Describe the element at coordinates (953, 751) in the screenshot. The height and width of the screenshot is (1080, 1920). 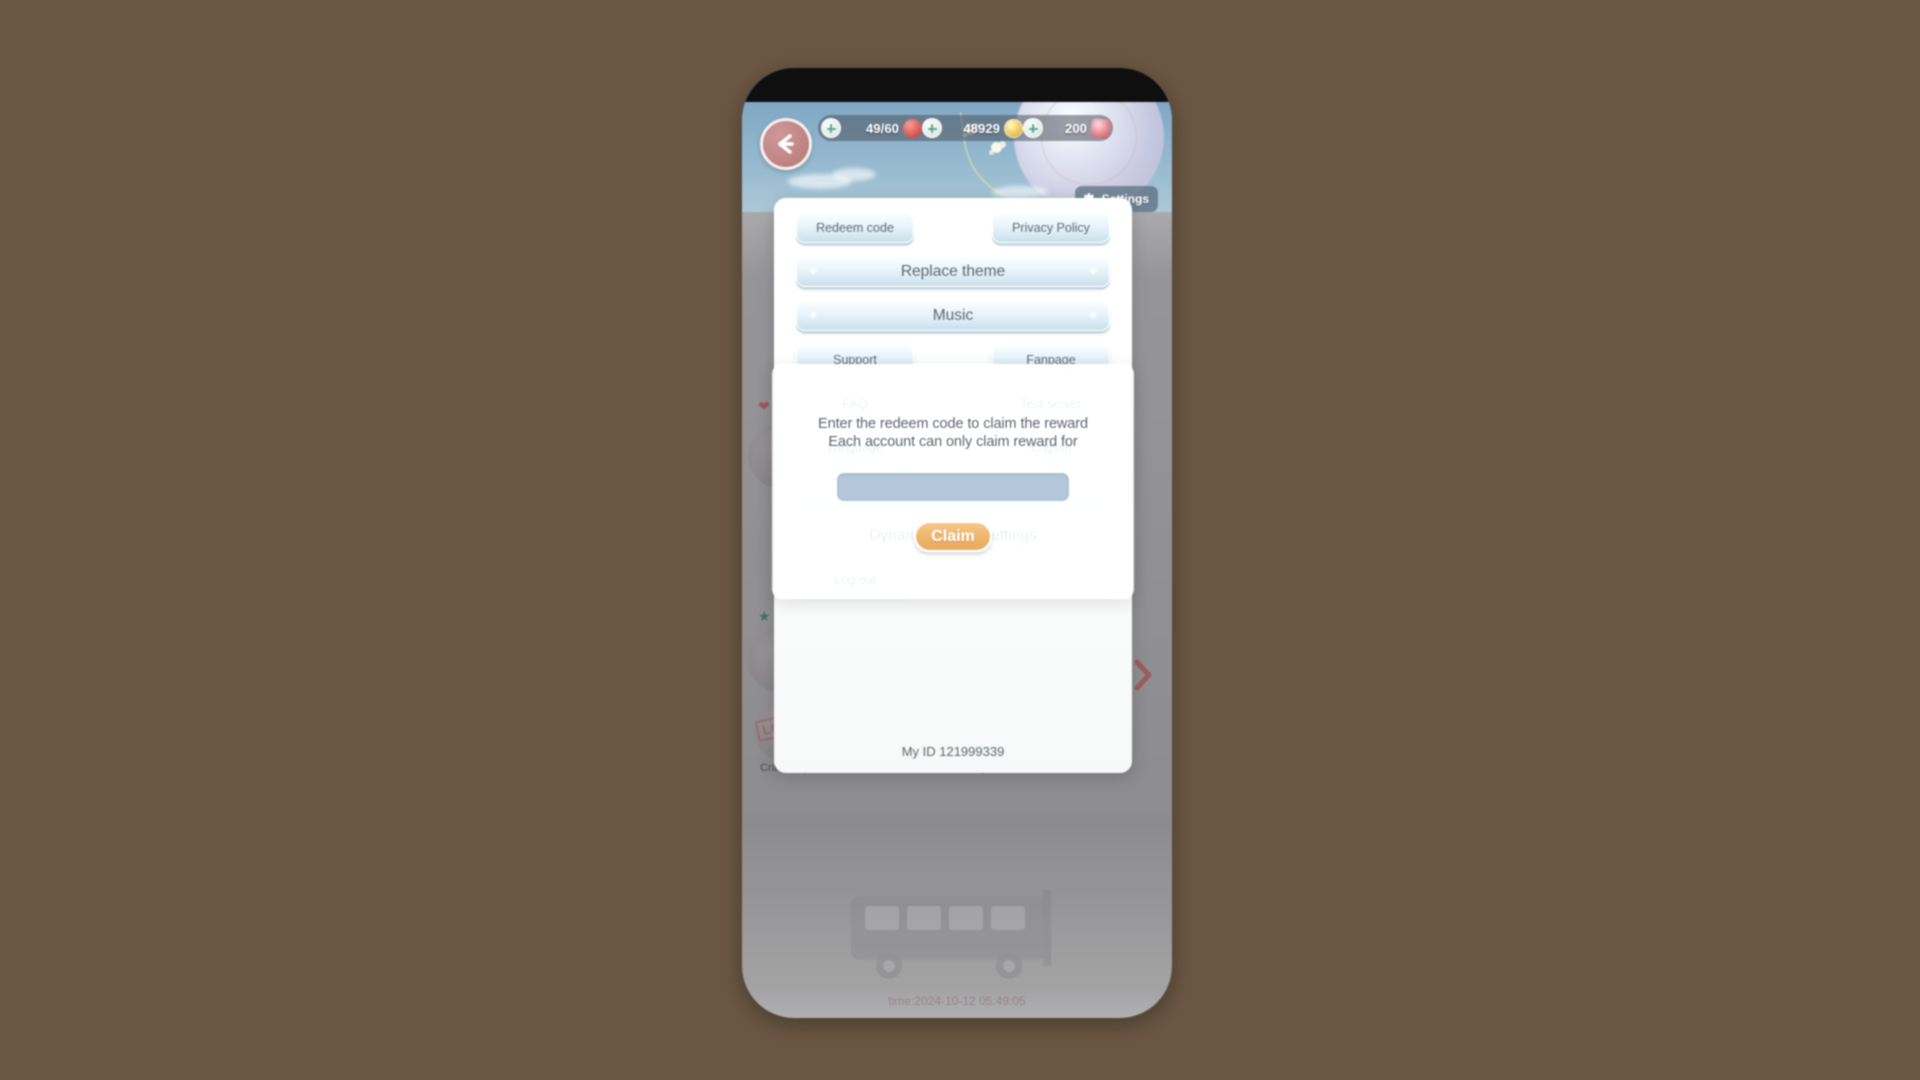
I see `my-id-label: My ID 121999339` at that location.